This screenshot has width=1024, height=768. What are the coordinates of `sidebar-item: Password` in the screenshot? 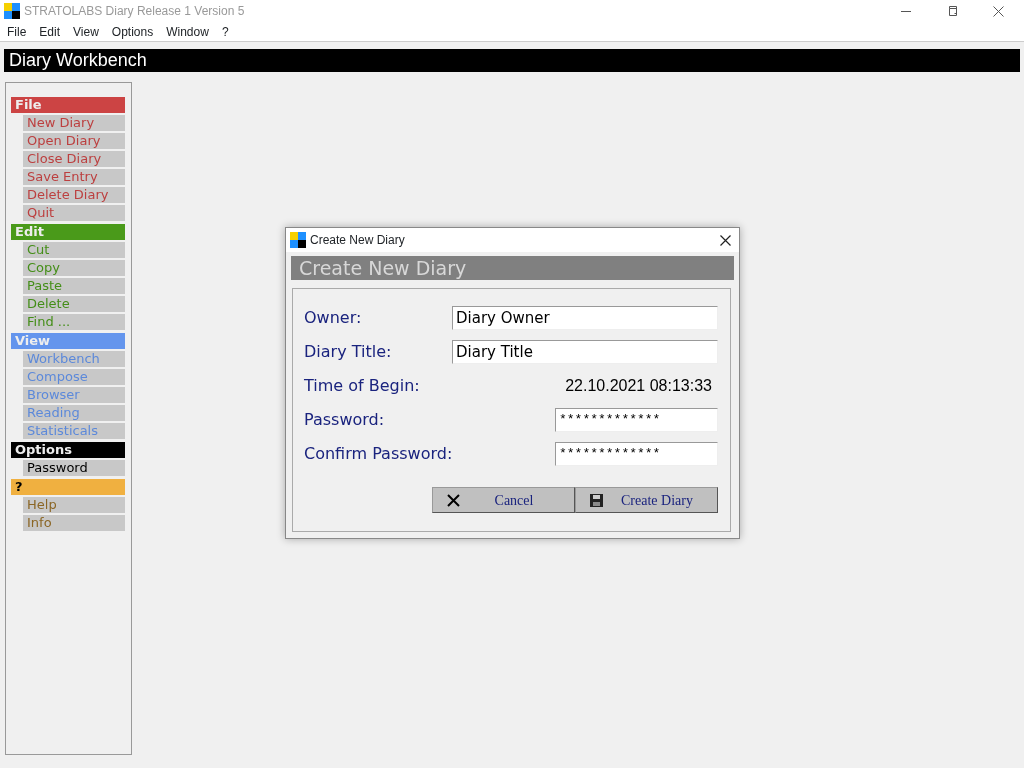 It's located at (74, 468).